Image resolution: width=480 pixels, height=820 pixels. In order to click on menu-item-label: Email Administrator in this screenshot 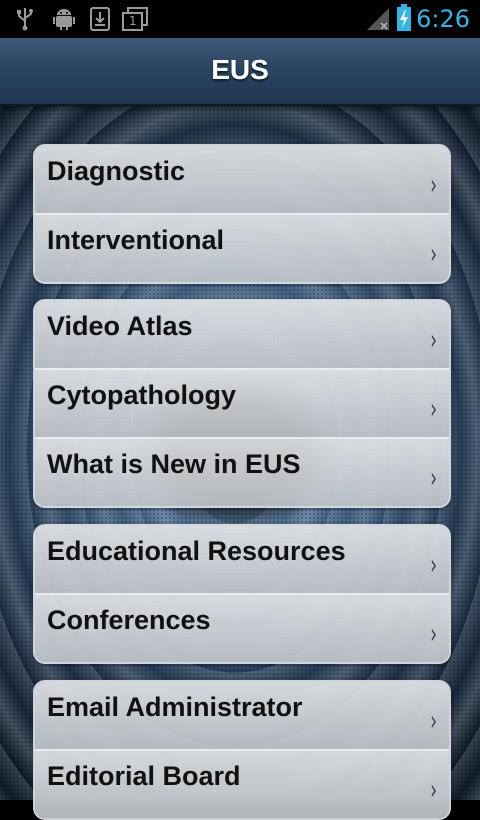, I will do `click(175, 707)`.